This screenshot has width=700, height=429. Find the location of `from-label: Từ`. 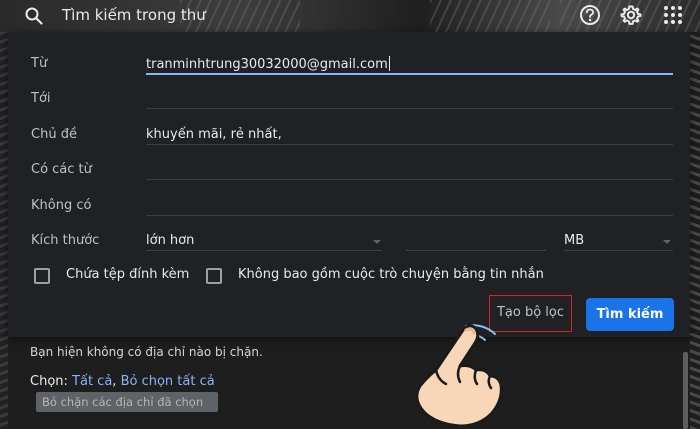

from-label: Từ is located at coordinates (39, 63).